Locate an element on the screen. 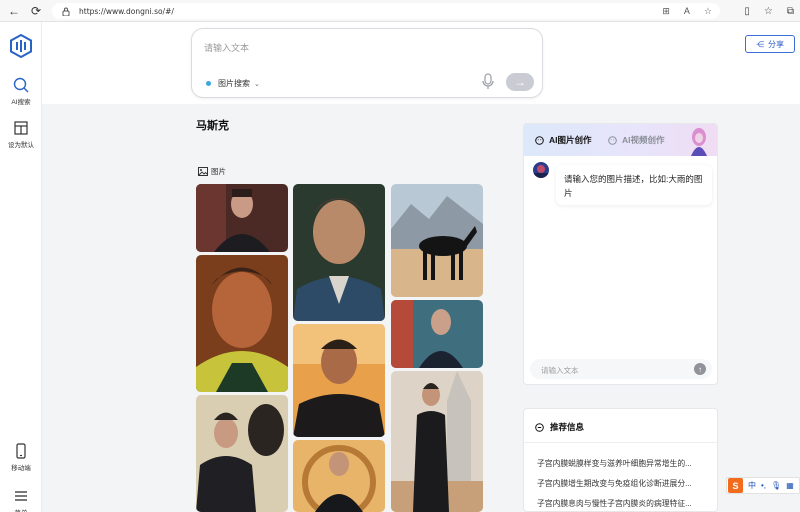  sidebar-item-menu: 菜单 is located at coordinates (21, 500).